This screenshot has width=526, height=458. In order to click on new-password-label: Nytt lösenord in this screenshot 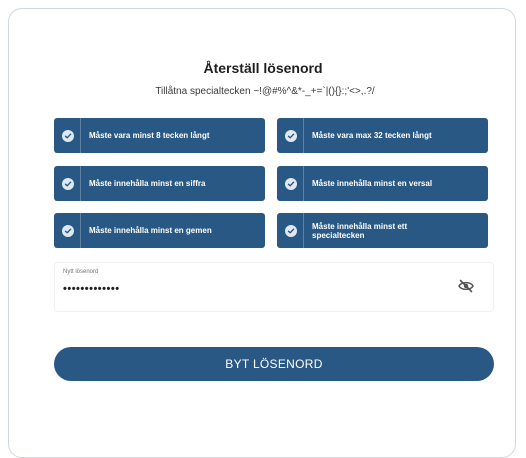, I will do `click(81, 272)`.